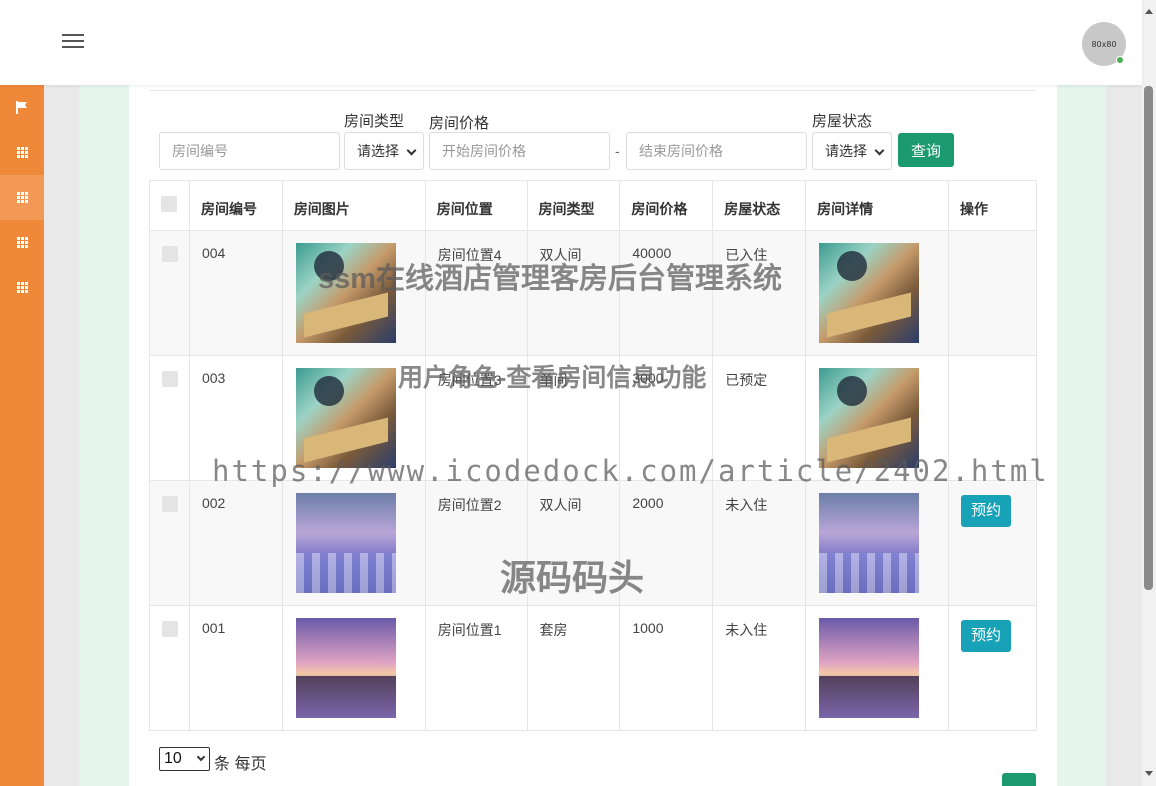  I want to click on pagination-button, so click(1019, 779).